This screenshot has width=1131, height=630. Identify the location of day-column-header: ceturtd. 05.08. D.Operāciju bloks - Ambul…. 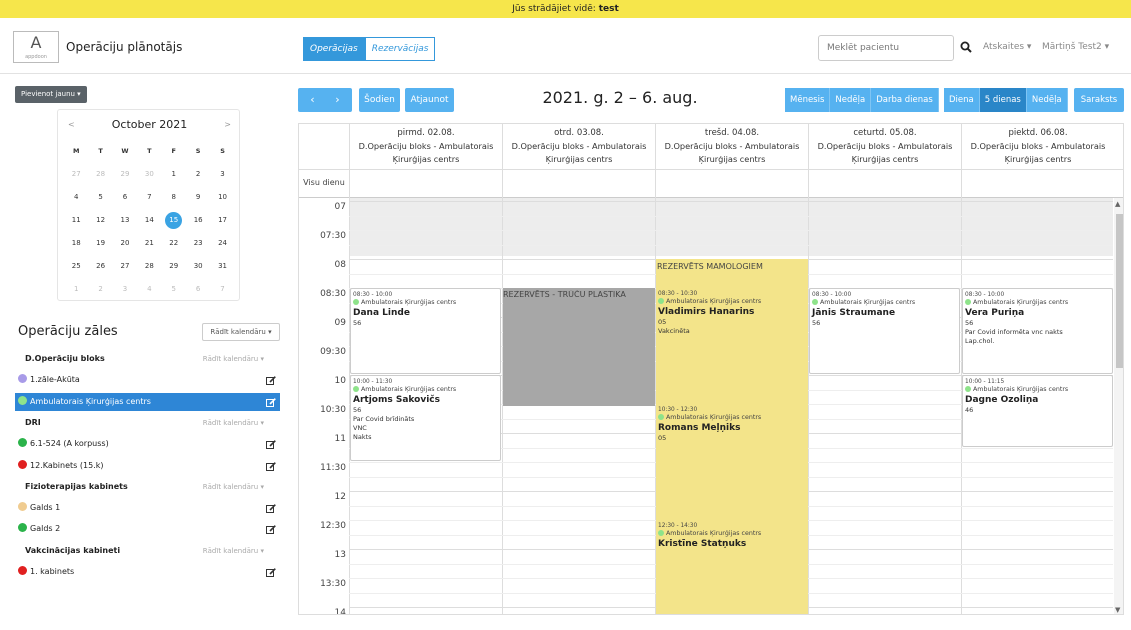
(884, 147).